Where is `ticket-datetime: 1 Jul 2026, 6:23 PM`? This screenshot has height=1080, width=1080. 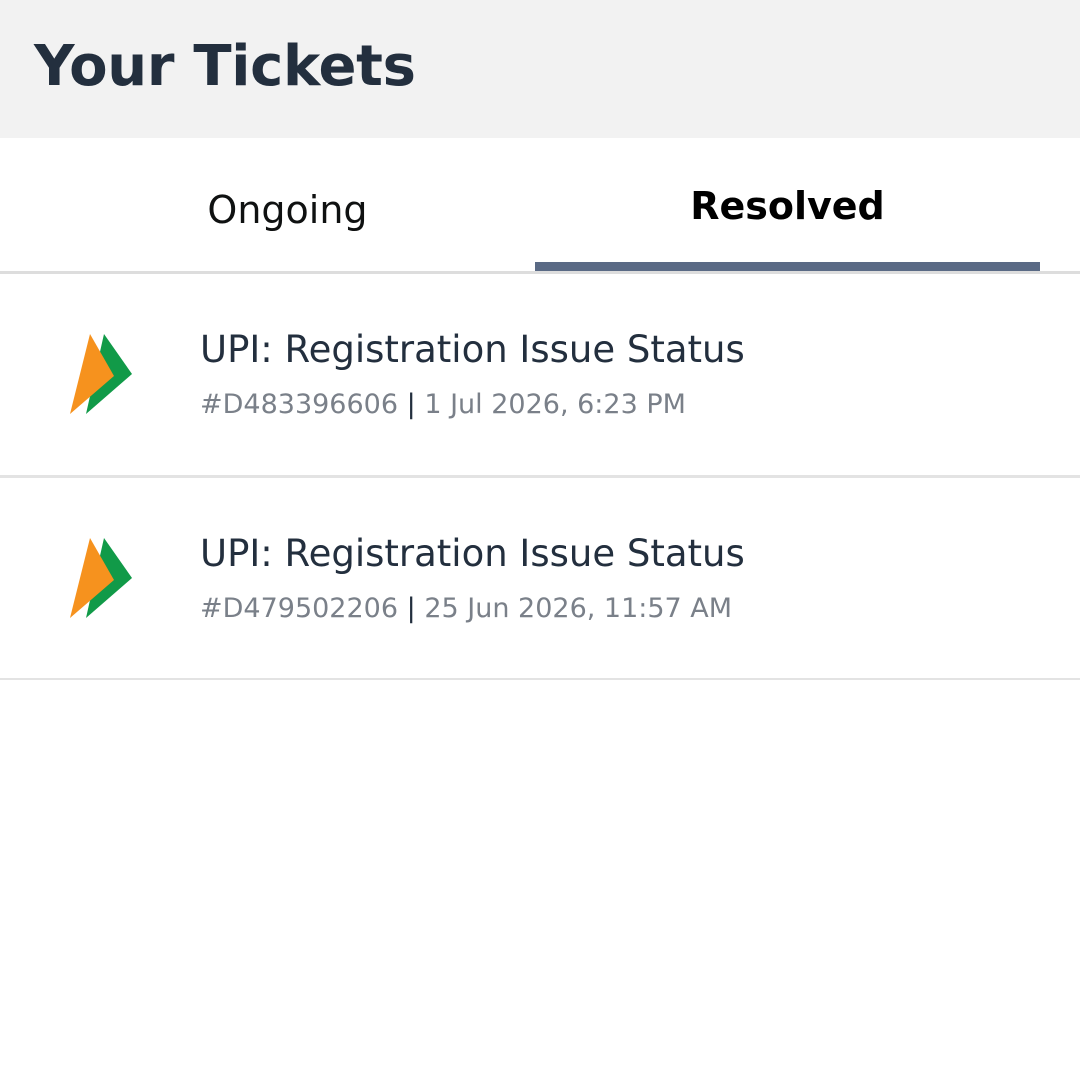
ticket-datetime: 1 Jul 2026, 6:23 PM is located at coordinates (555, 404).